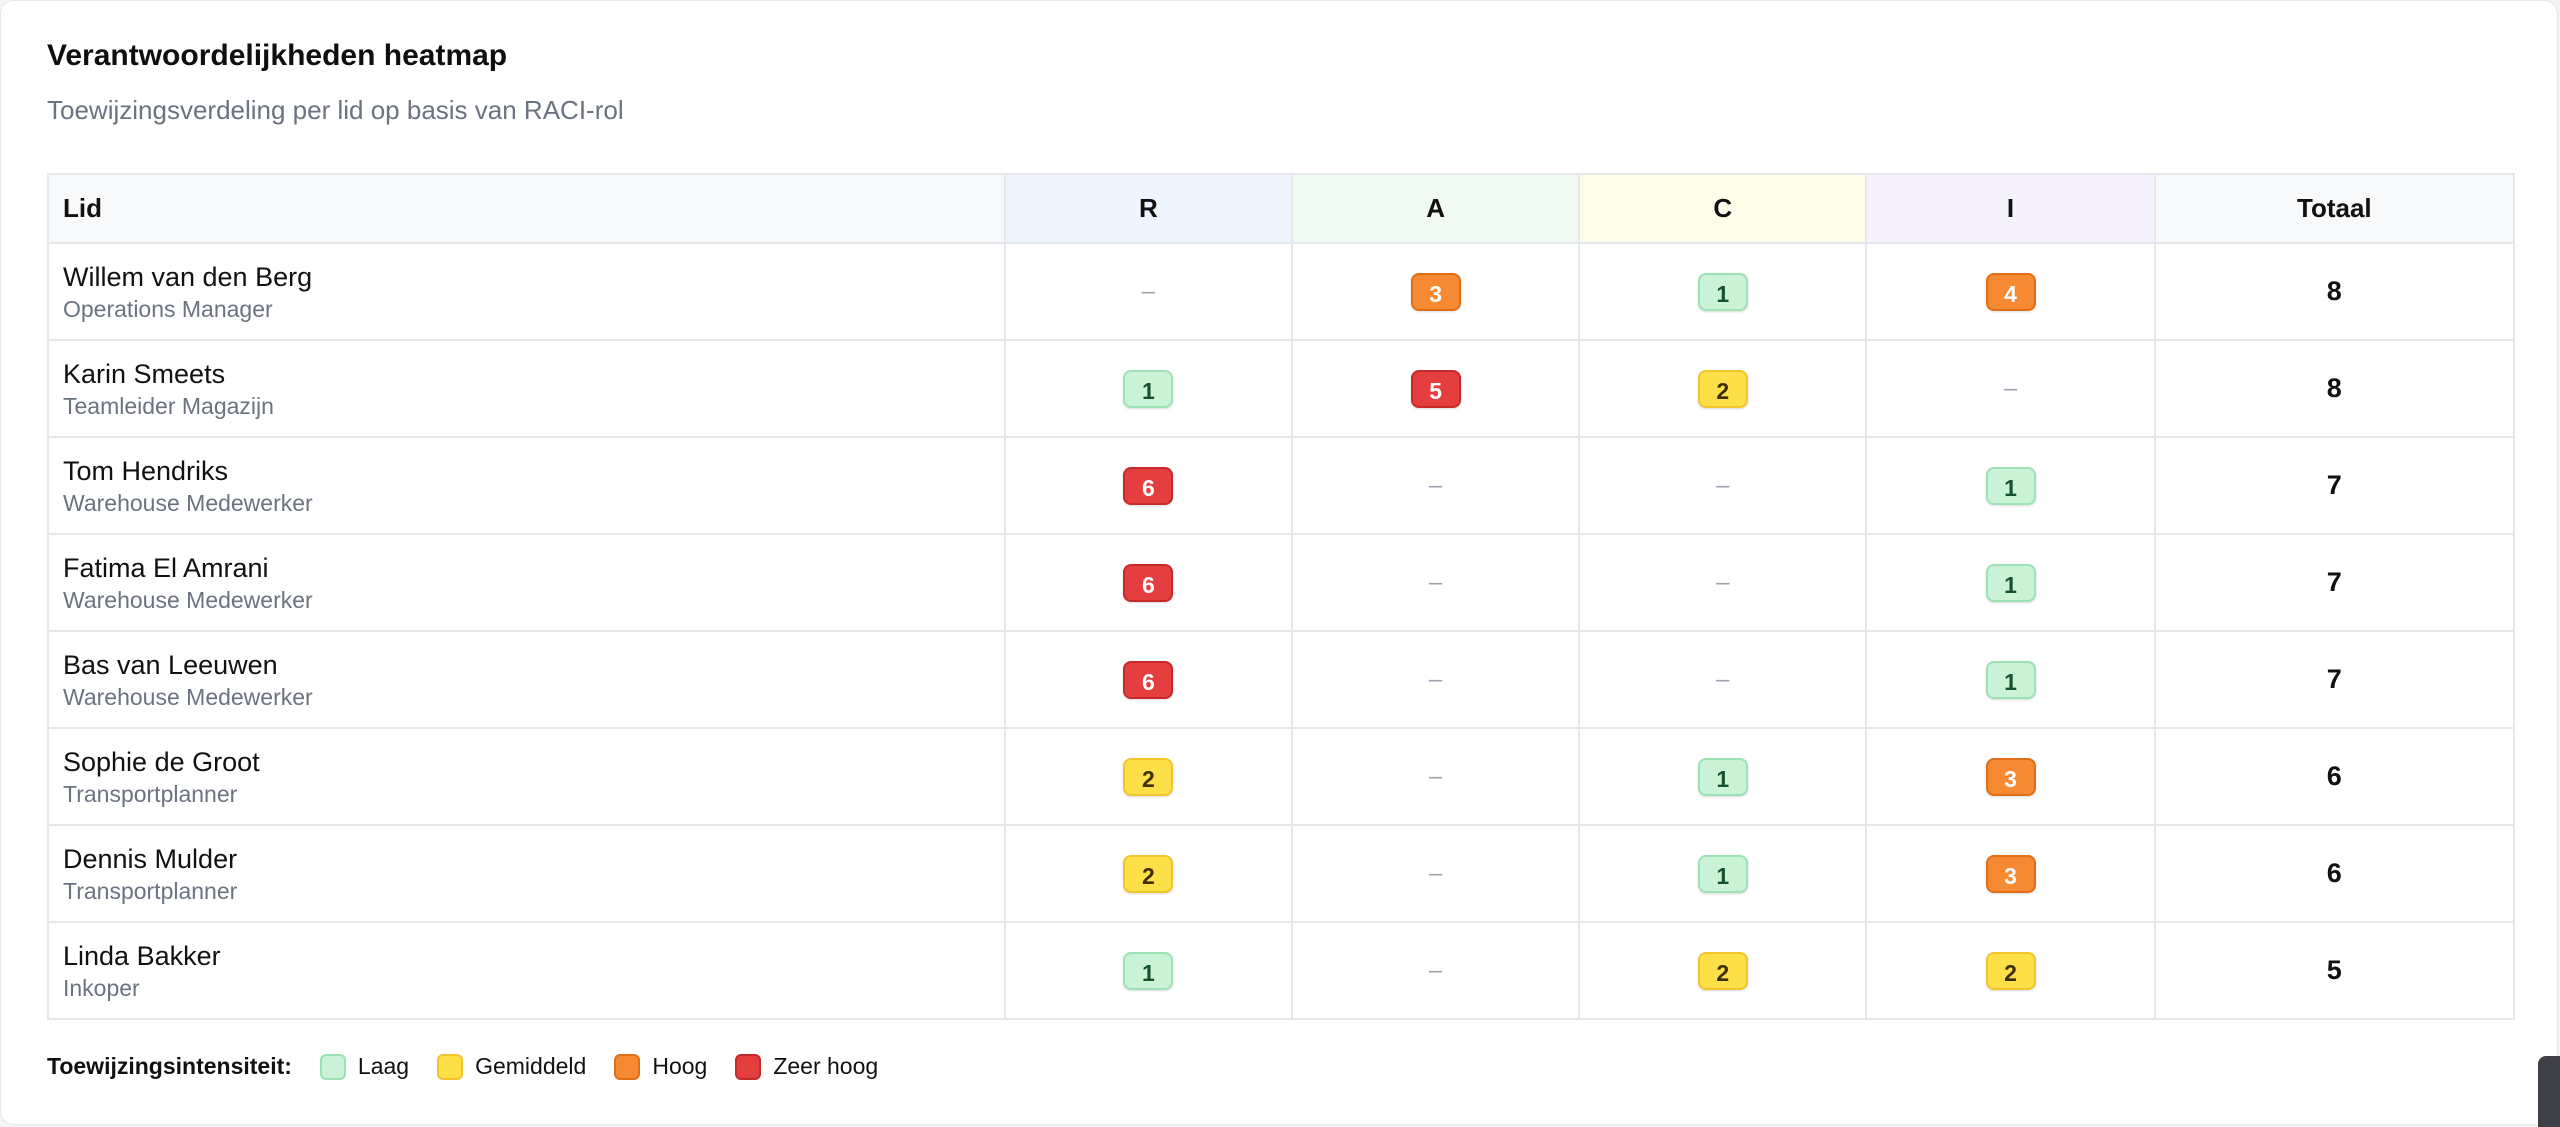 The width and height of the screenshot is (2560, 1127). Describe the element at coordinates (161, 761) in the screenshot. I see `member-name: Sophie de Groot` at that location.